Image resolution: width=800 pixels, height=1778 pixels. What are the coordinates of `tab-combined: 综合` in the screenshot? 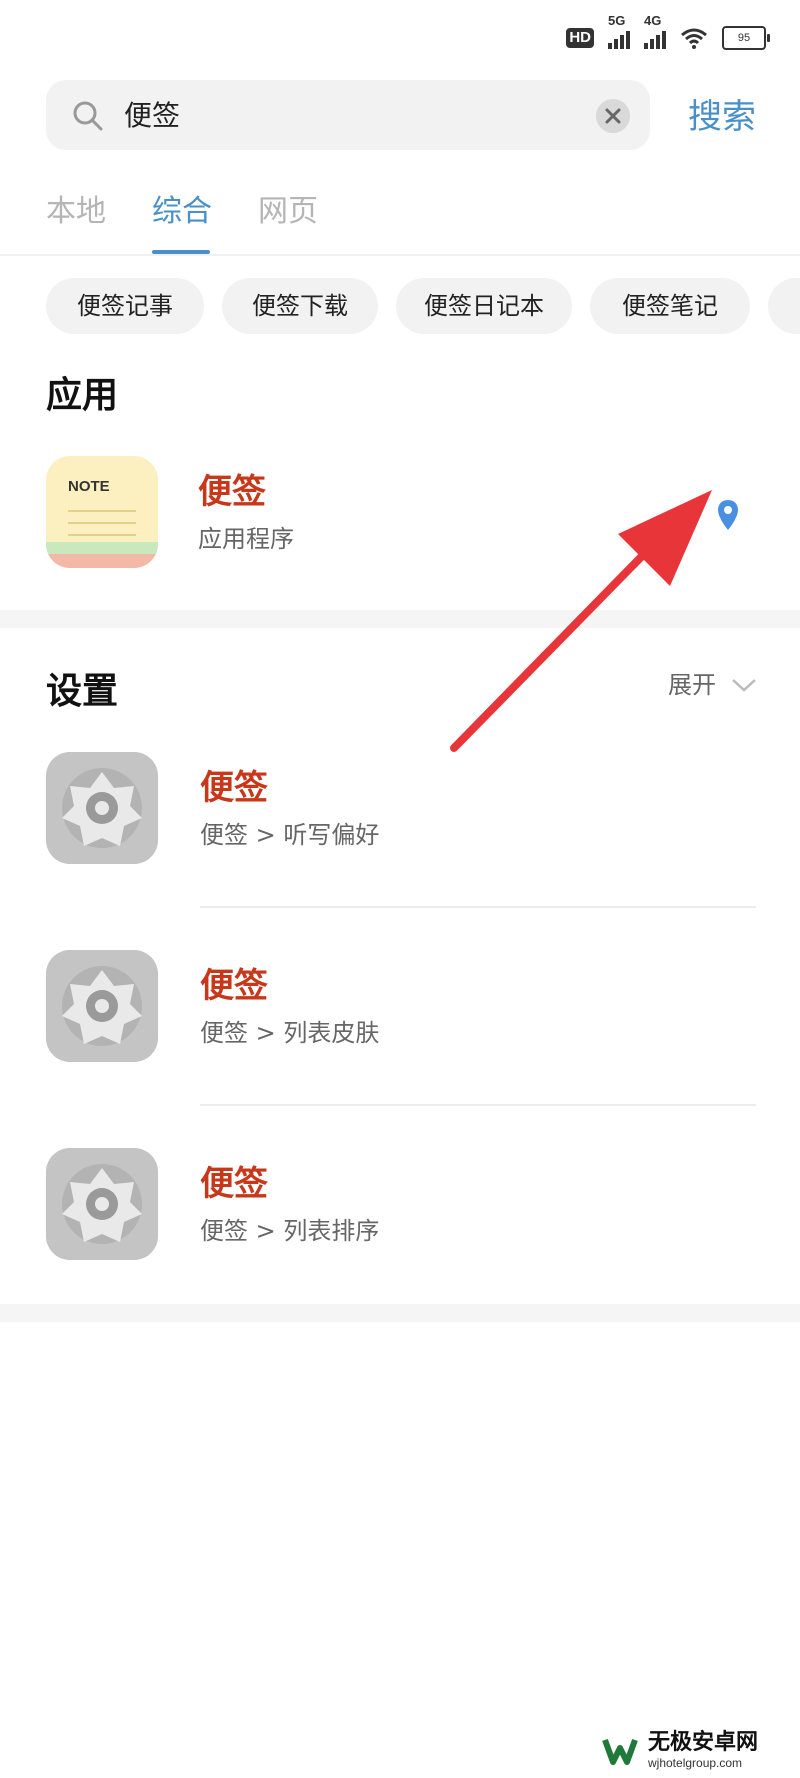 It's located at (182, 212).